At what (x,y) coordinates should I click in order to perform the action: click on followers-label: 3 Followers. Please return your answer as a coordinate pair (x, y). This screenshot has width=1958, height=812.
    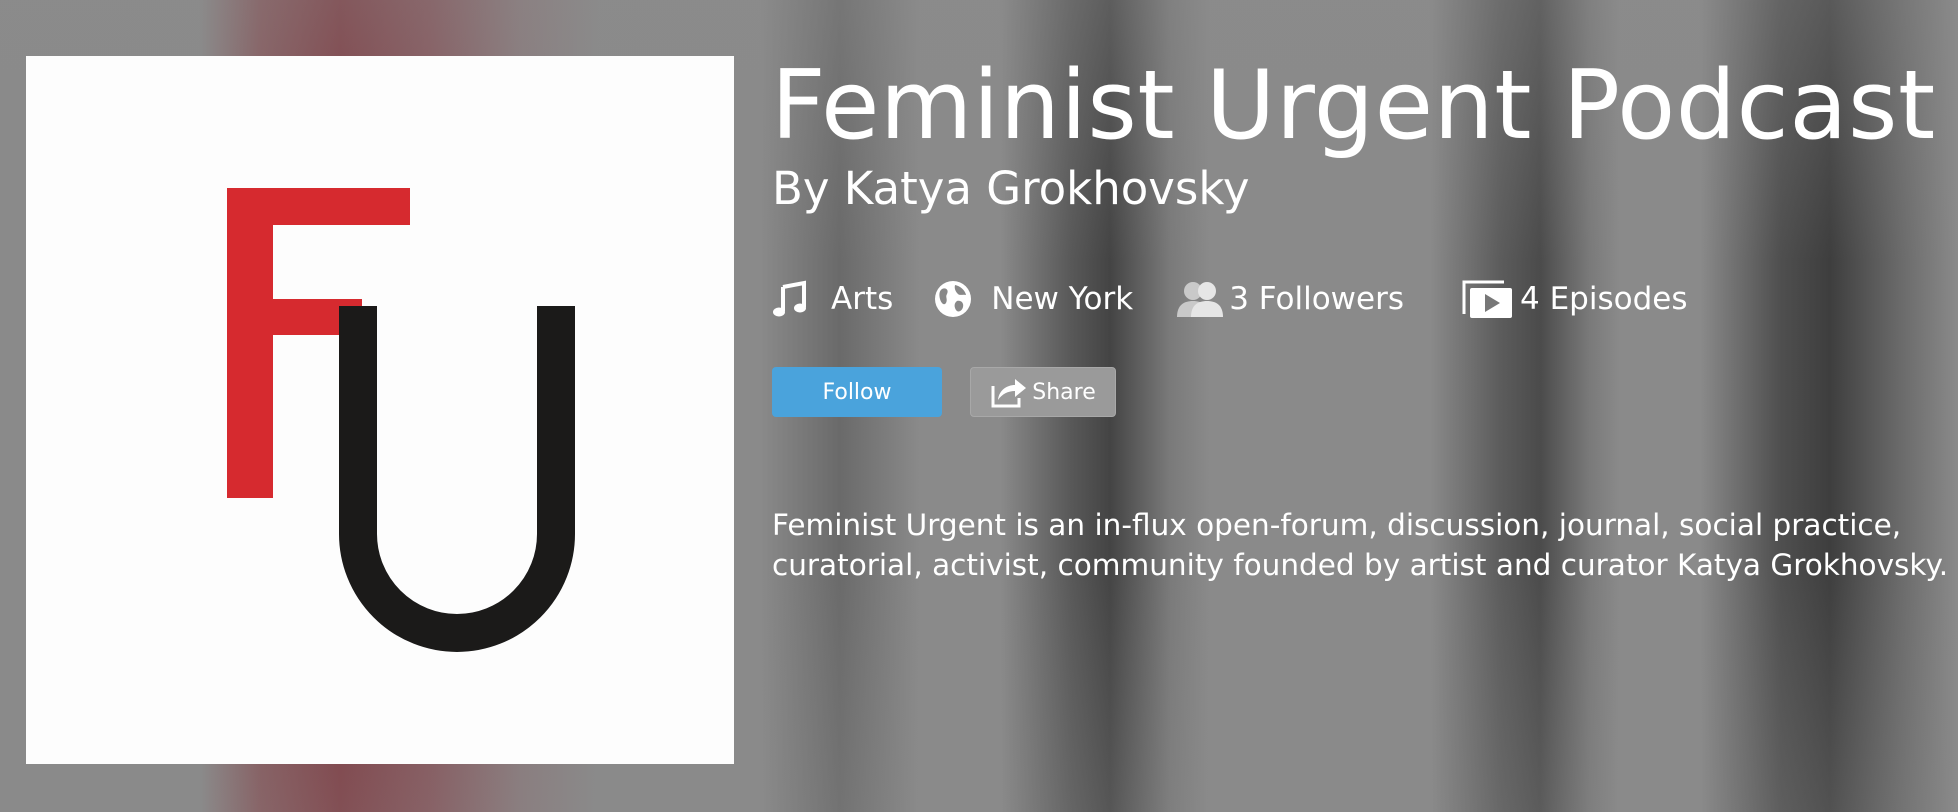
    Looking at the image, I should click on (1317, 299).